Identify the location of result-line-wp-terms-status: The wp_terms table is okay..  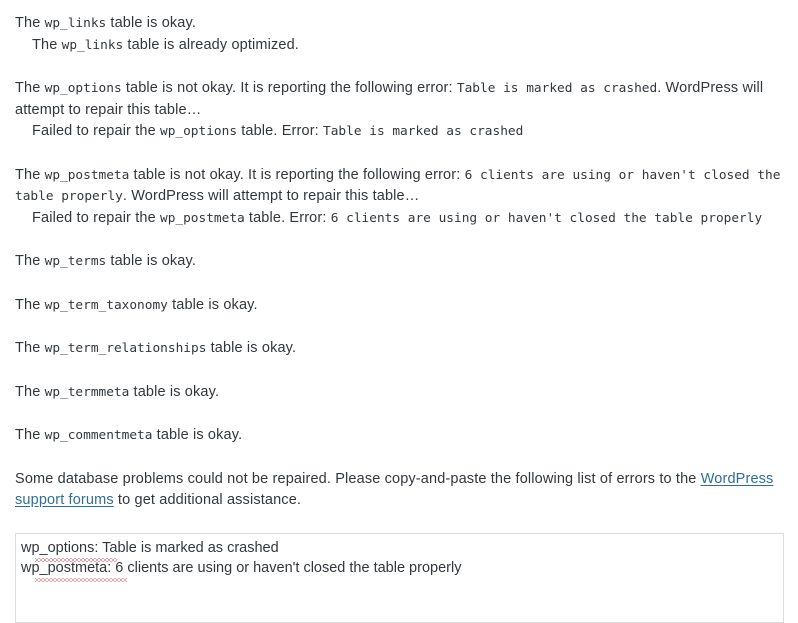
(399, 262).